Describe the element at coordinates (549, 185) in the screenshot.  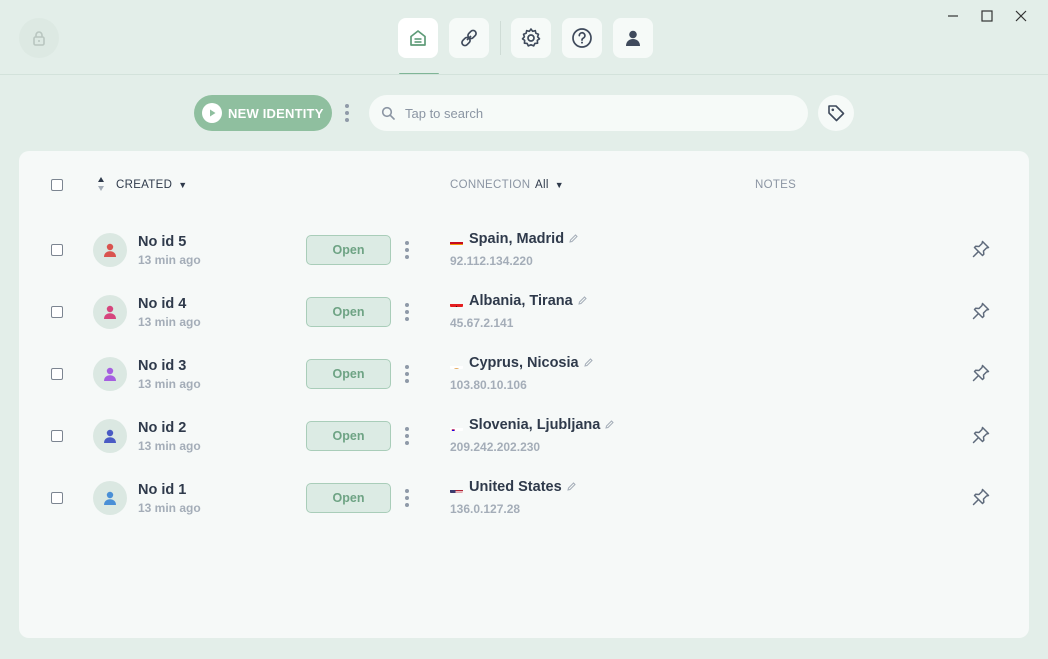
I see `connection-filter-dropdown: All ▼` at that location.